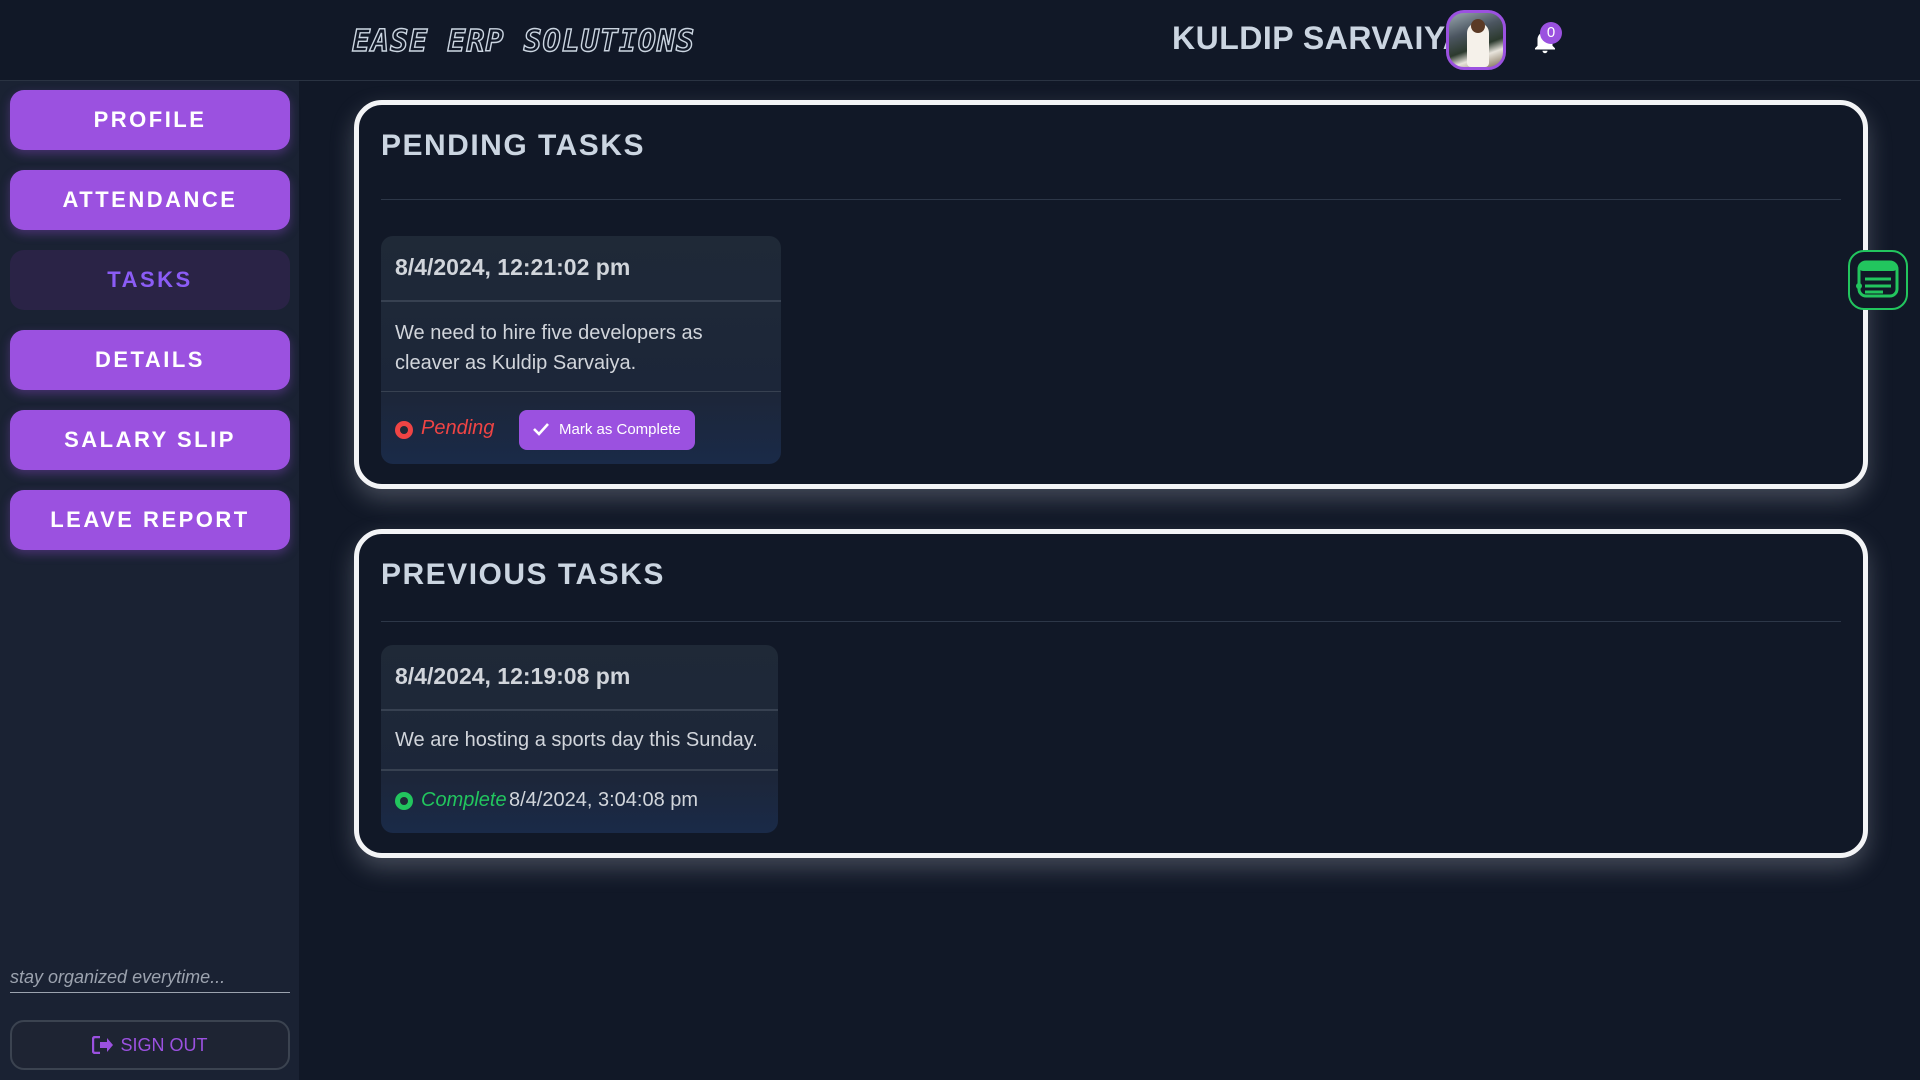  What do you see at coordinates (103, 1045) in the screenshot?
I see `sign-out-icon` at bounding box center [103, 1045].